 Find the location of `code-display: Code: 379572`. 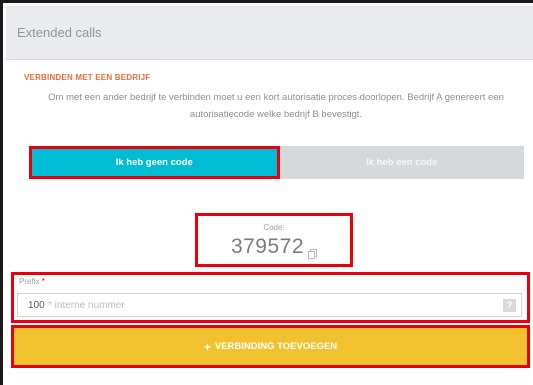

code-display: Code: 379572 is located at coordinates (274, 240).